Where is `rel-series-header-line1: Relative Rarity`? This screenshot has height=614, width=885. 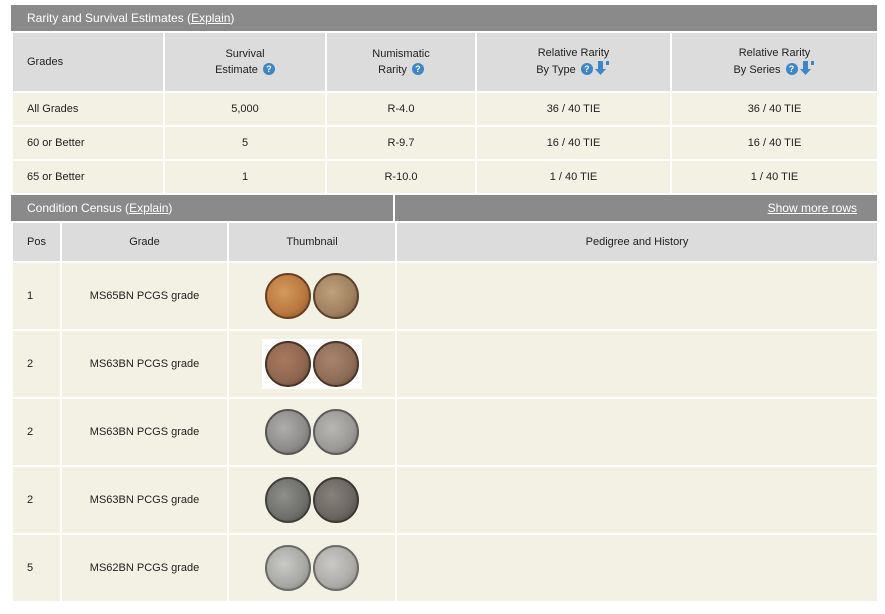
rel-series-header-line1: Relative Rarity is located at coordinates (774, 52).